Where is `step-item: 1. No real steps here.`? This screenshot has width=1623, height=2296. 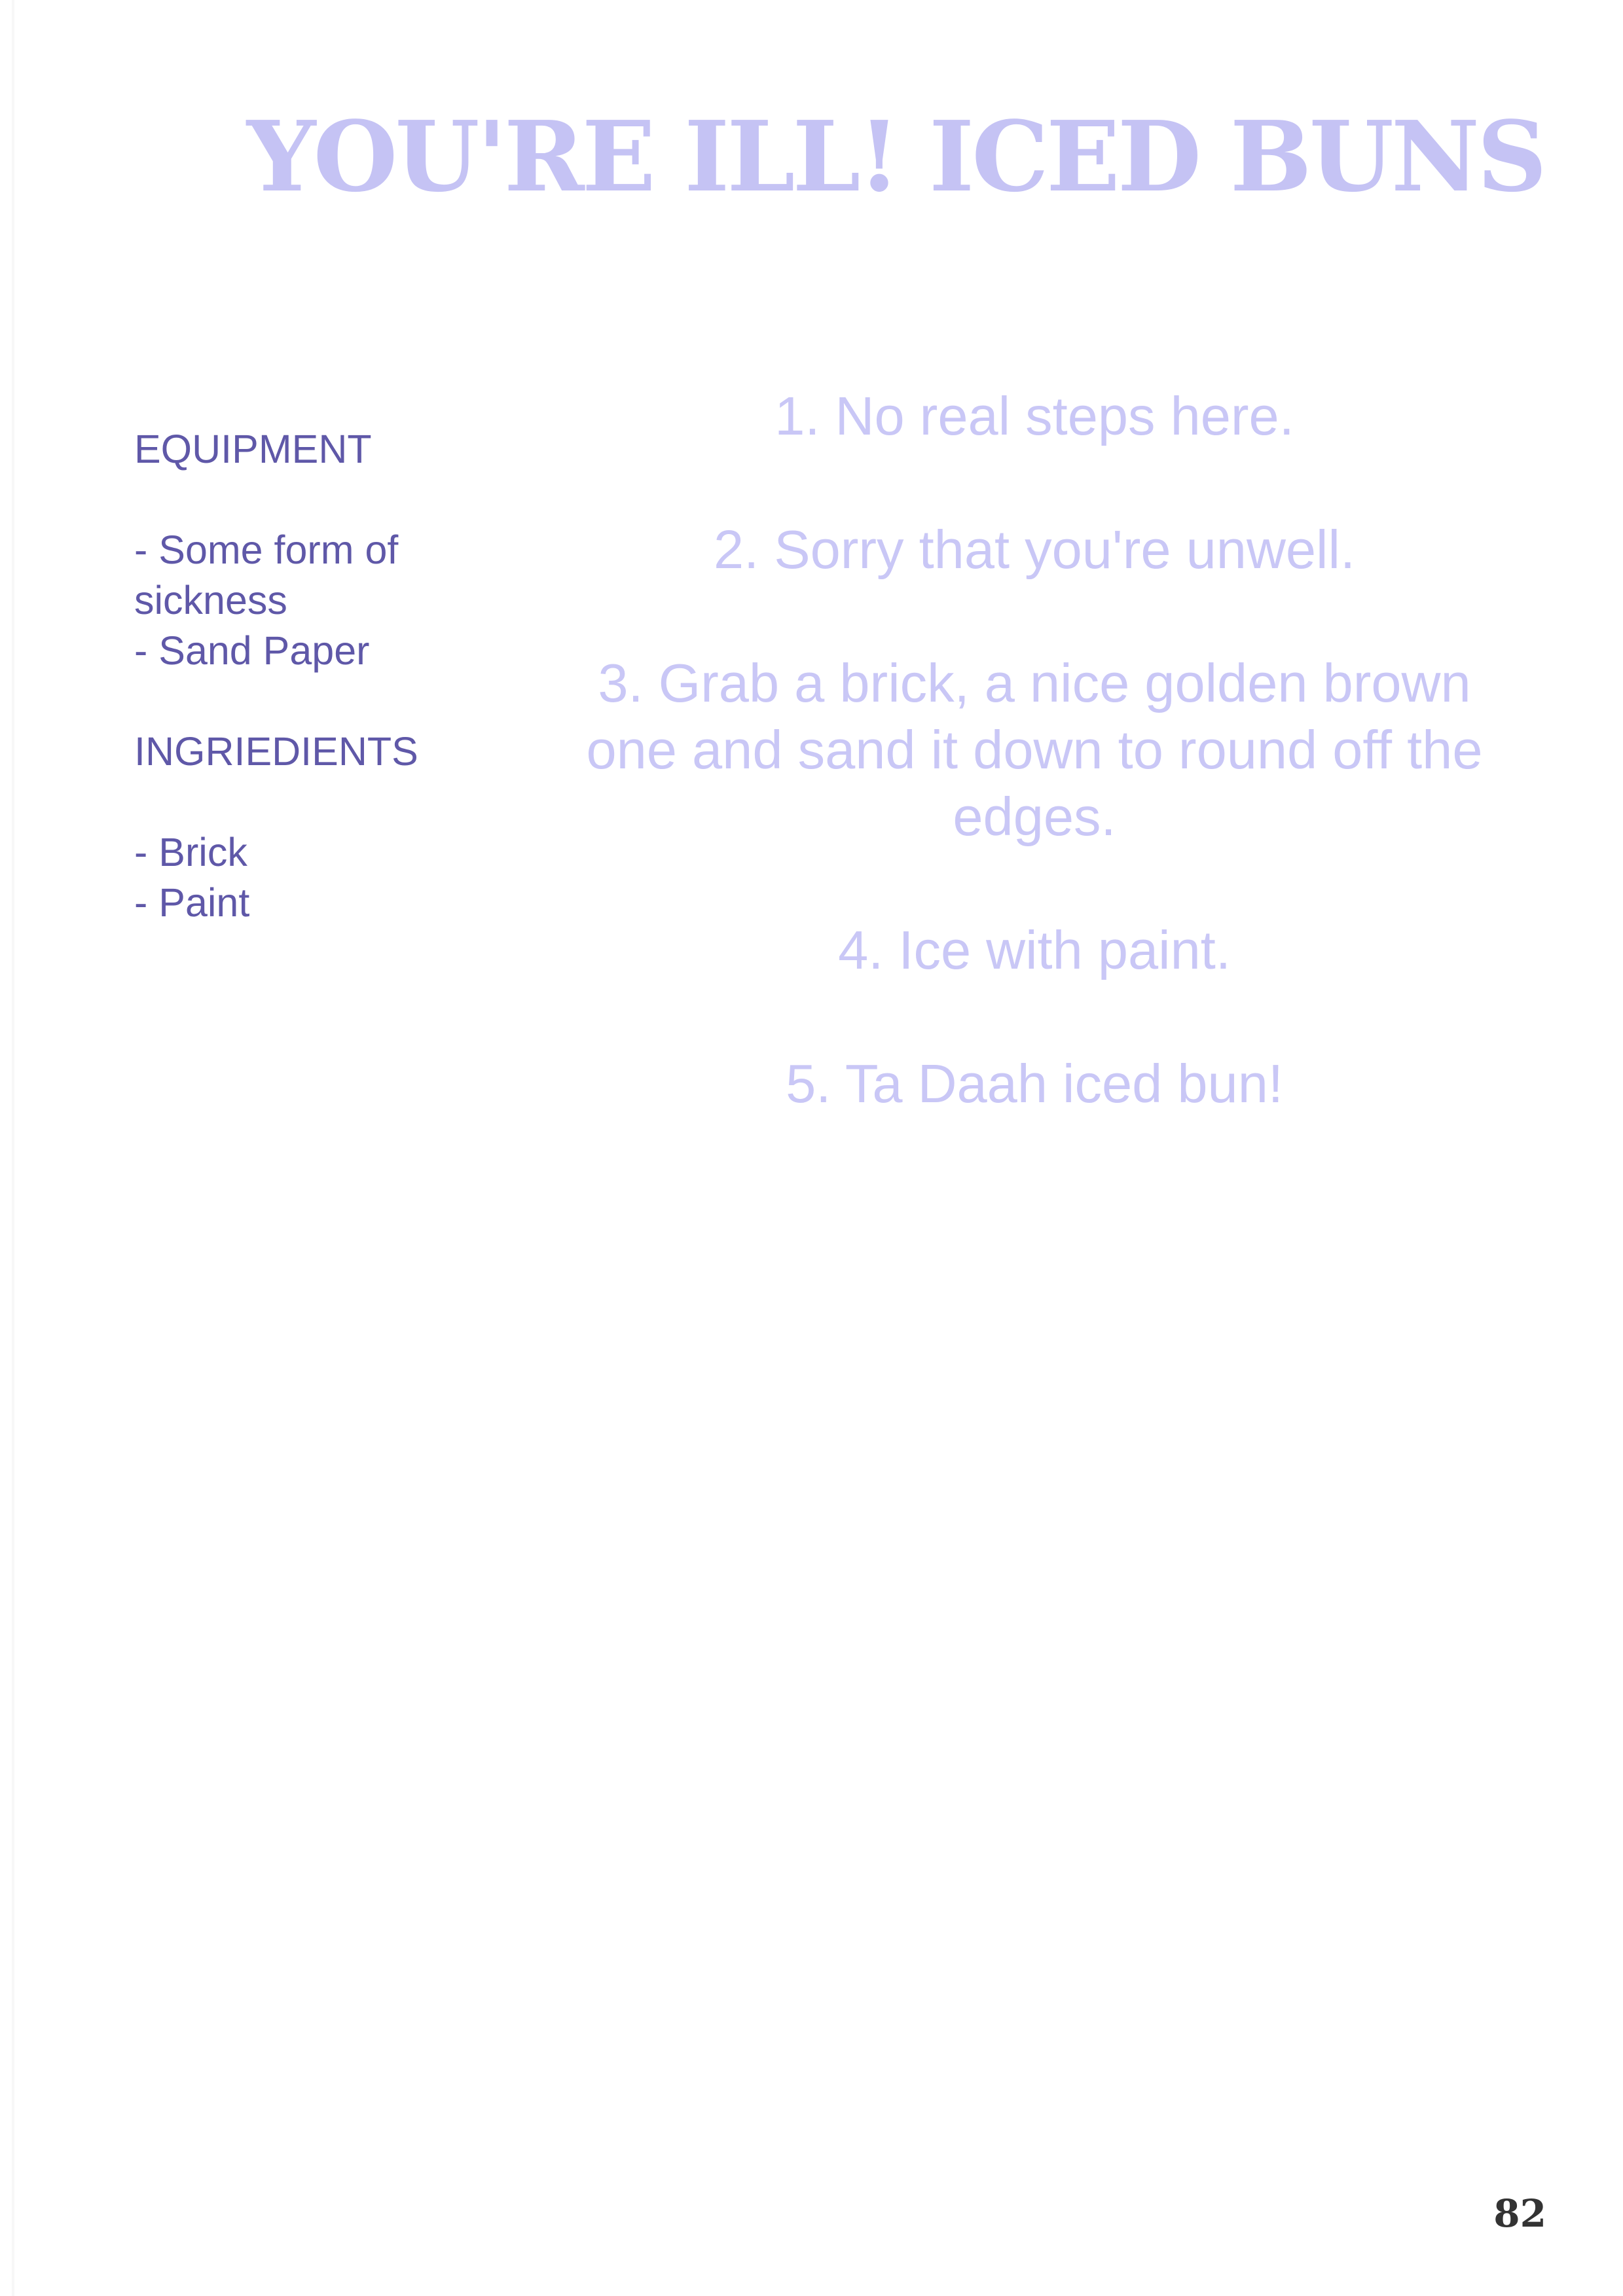 step-item: 1. No real steps here. is located at coordinates (1034, 416).